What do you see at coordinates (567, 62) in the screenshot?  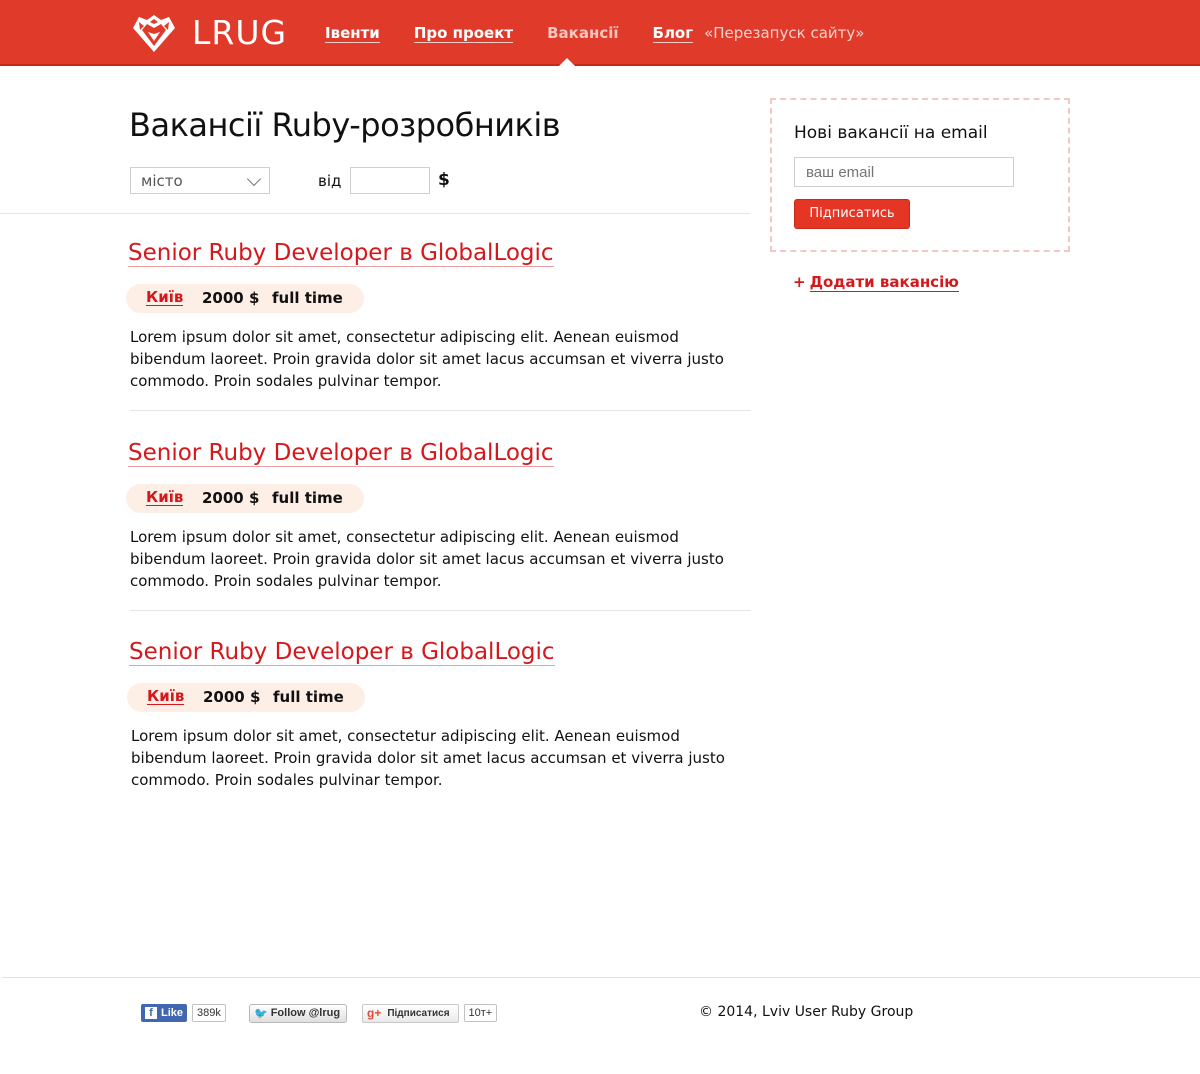 I see `active-nav-pointer` at bounding box center [567, 62].